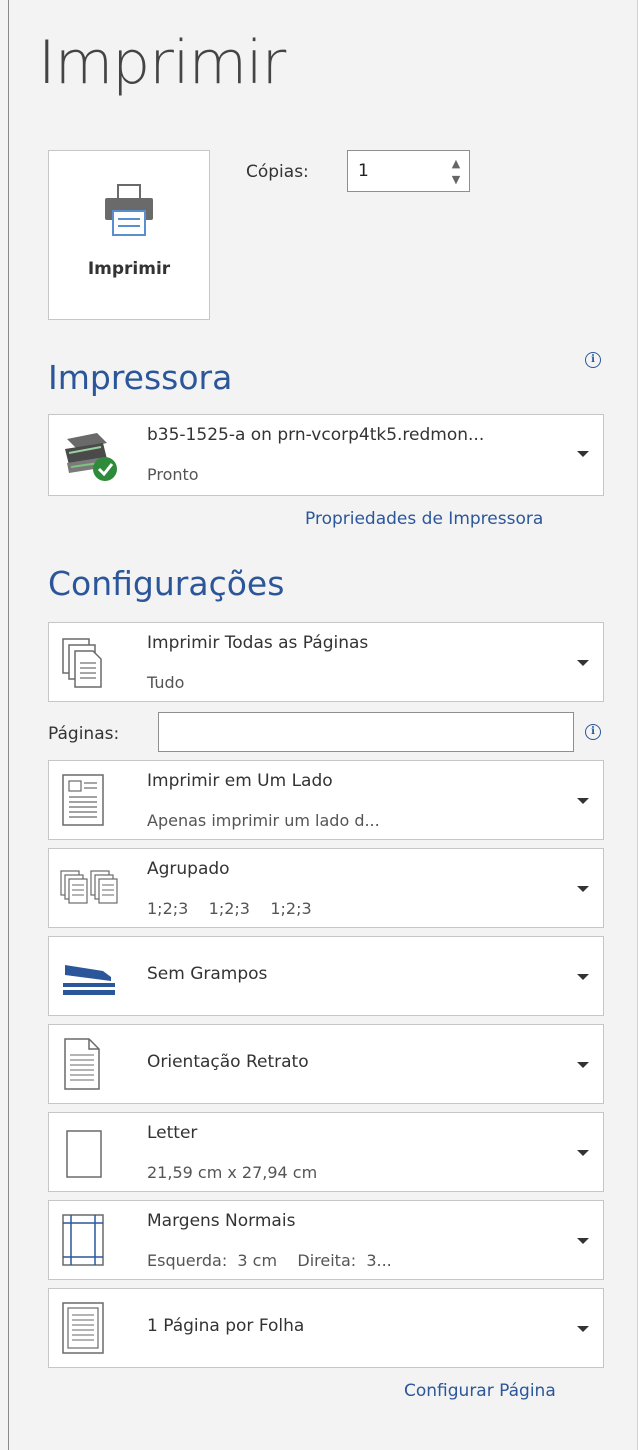 This screenshot has height=1450, width=638. Describe the element at coordinates (326, 888) in the screenshot. I see `collation-dropdown: Agrupado 1;2;3 1;2;3 1;2;3` at that location.